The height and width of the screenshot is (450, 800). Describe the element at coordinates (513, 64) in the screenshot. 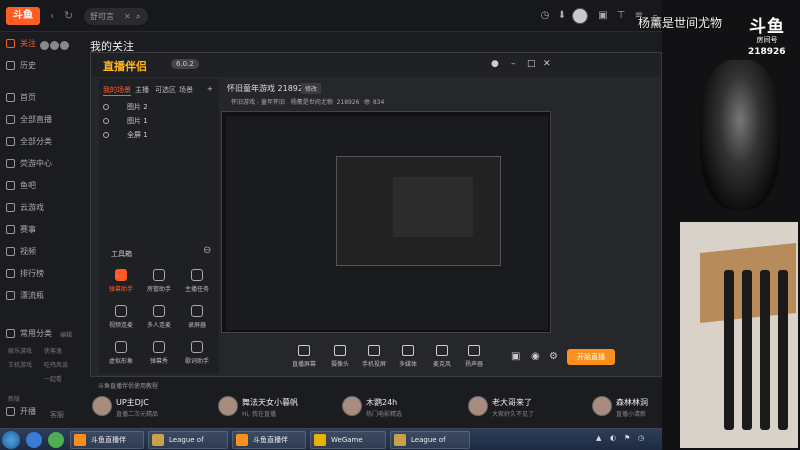

I see `minimize-icon: –` at that location.